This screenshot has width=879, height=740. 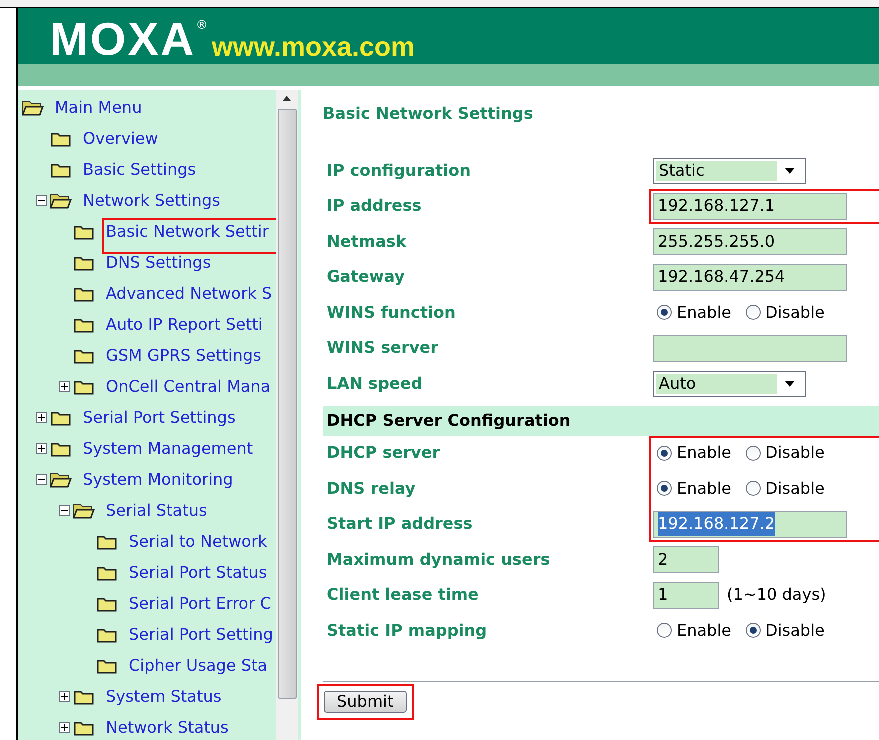 I want to click on submit-button: Submit, so click(x=365, y=701).